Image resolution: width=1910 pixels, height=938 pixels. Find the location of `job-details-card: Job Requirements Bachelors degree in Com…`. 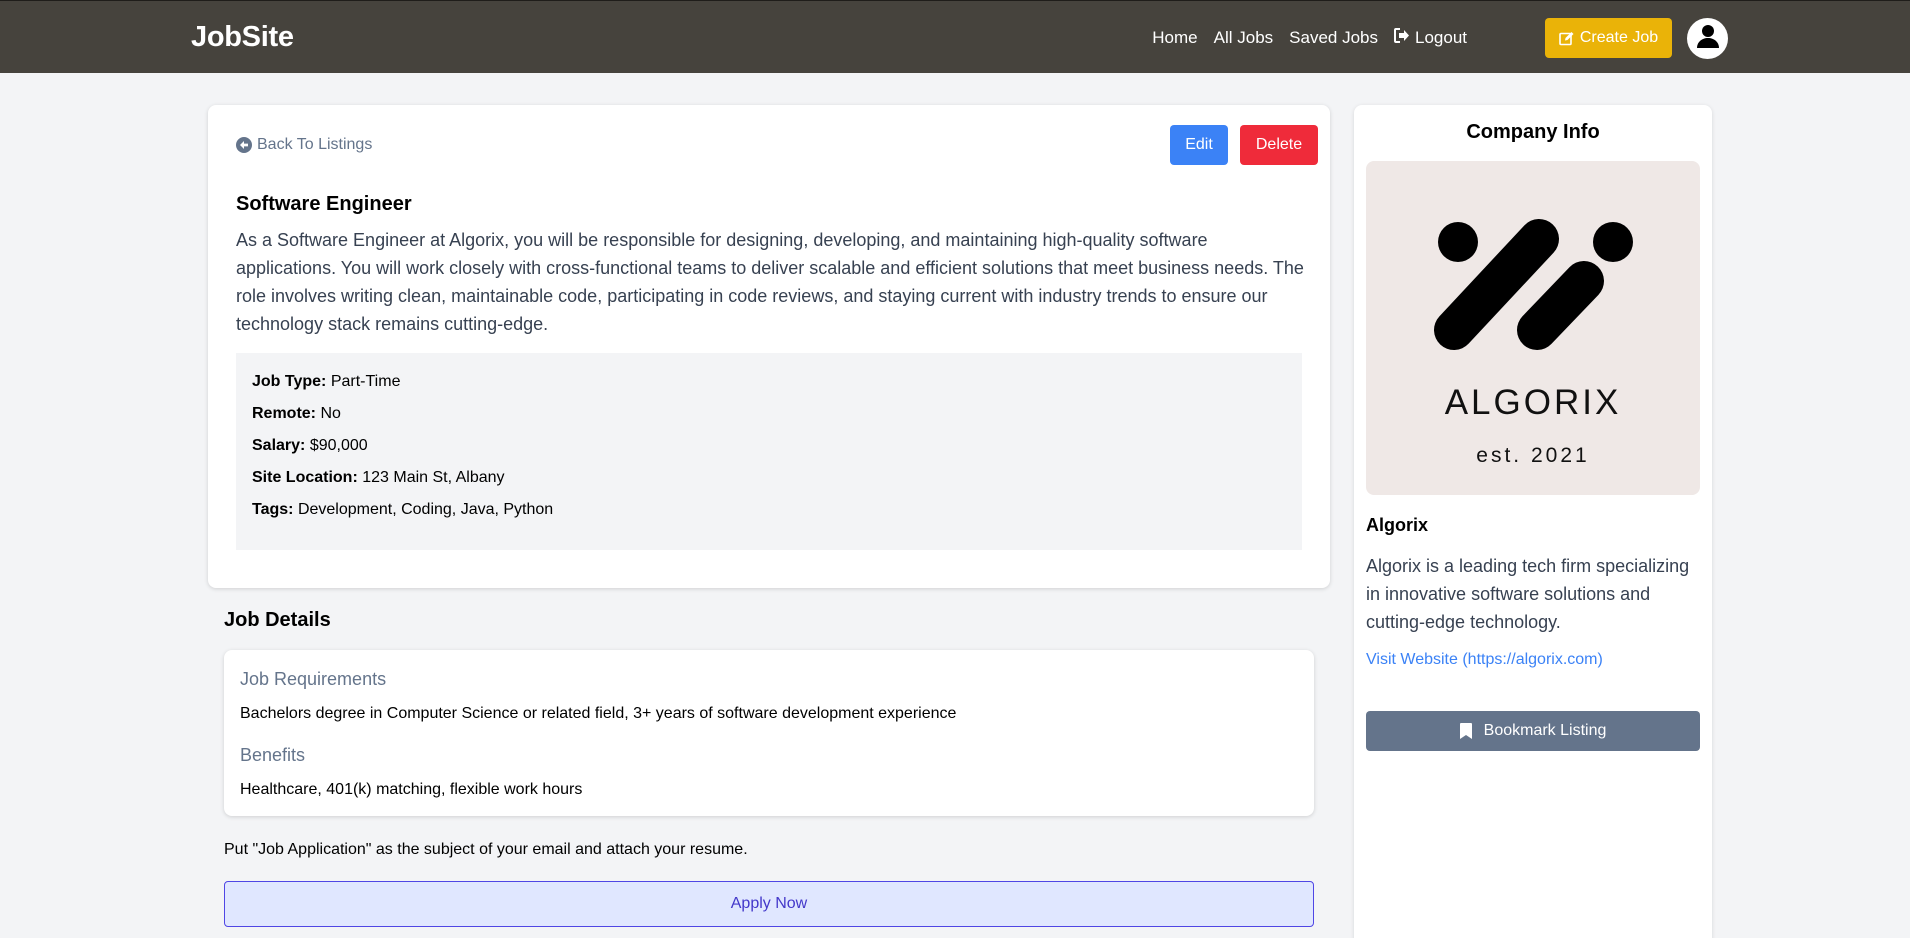

job-details-card: Job Requirements Bachelors degree in Com… is located at coordinates (769, 733).